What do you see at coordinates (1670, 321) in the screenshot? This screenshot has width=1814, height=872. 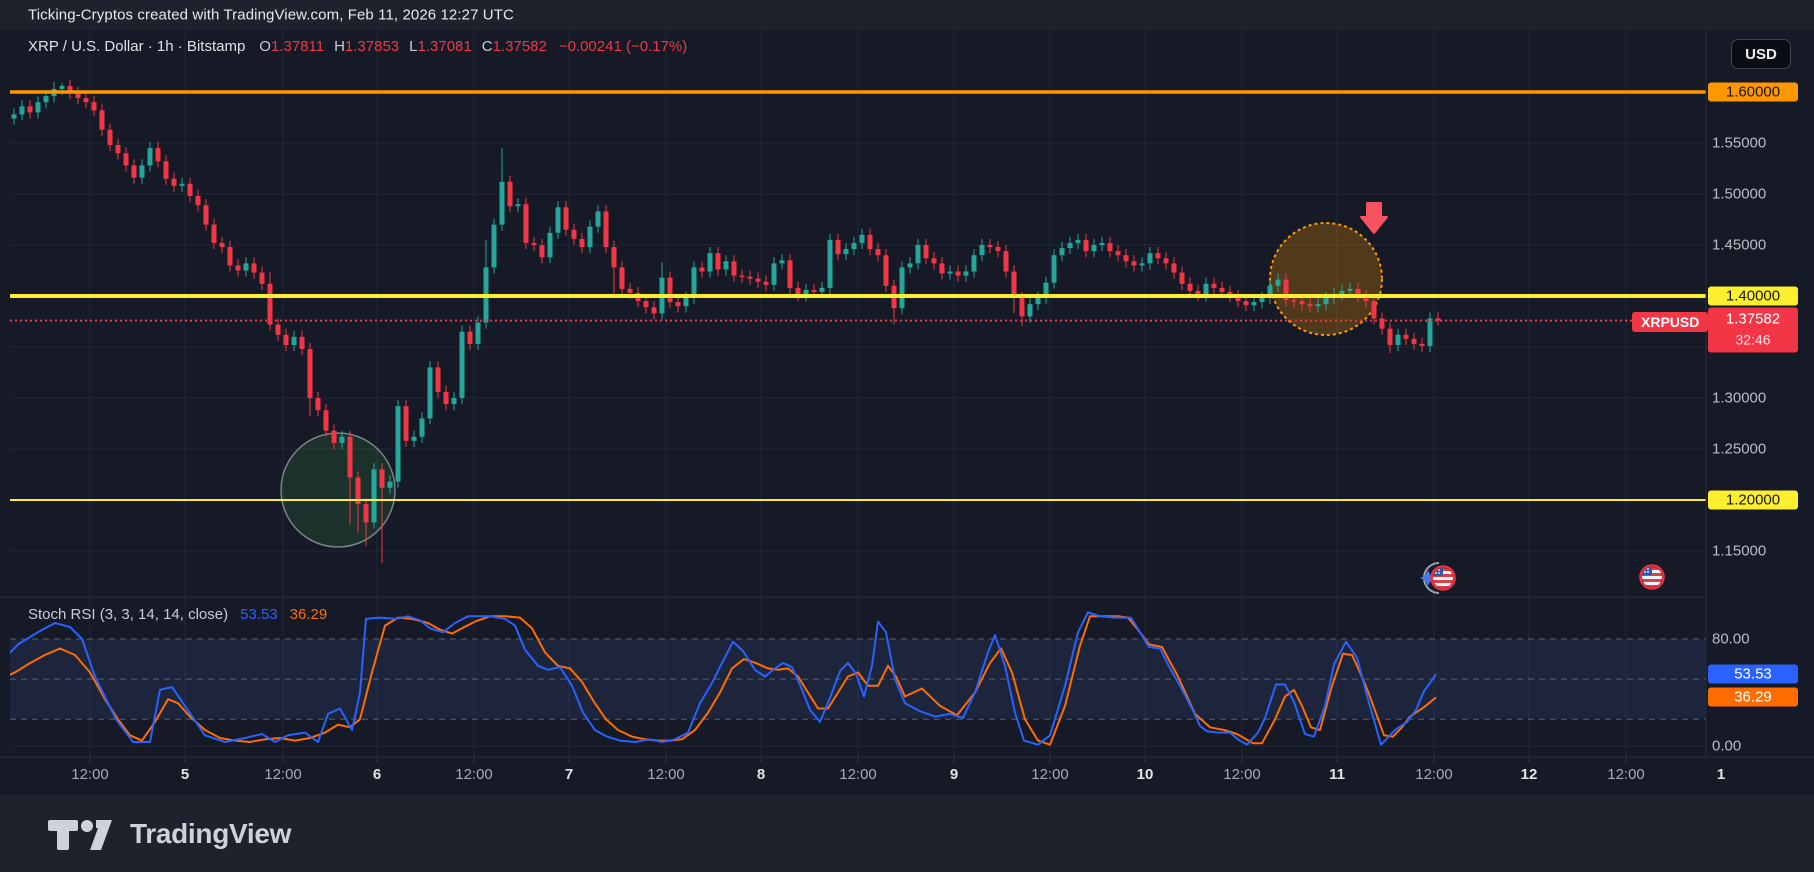 I see `price-line-symbol-tag: XRPUSD` at bounding box center [1670, 321].